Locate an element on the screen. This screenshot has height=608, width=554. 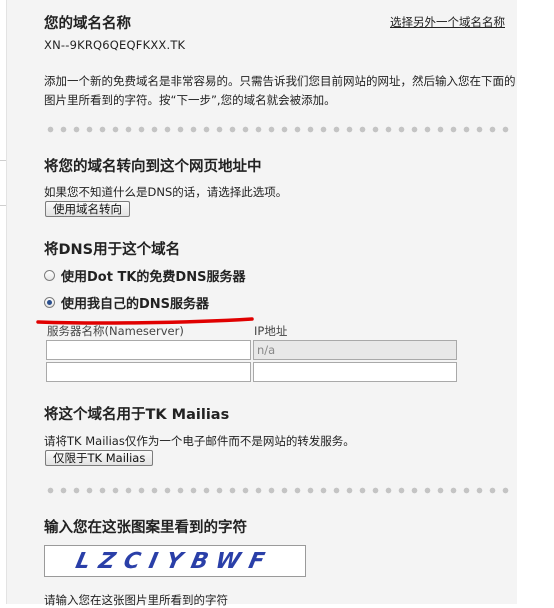
forward-section-title: 将您的域名转向到这个网页地址中 is located at coordinates (153, 167).